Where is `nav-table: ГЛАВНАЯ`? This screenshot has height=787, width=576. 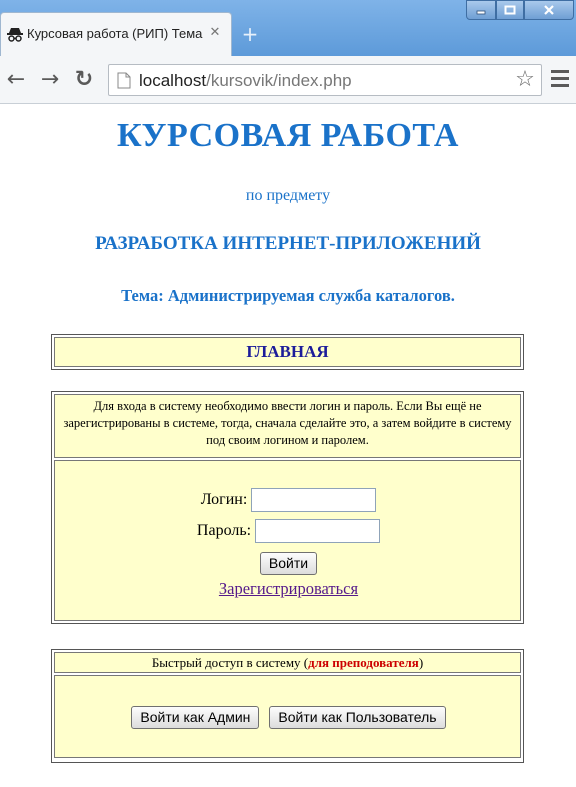
nav-table: ГЛАВНАЯ is located at coordinates (287, 352).